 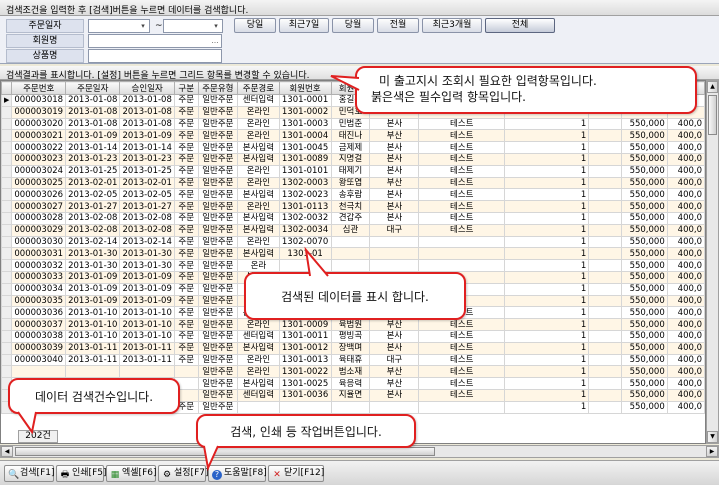 What do you see at coordinates (81, 473) in the screenshot?
I see `print-button: 🖶 인쇄[F5]` at bounding box center [81, 473].